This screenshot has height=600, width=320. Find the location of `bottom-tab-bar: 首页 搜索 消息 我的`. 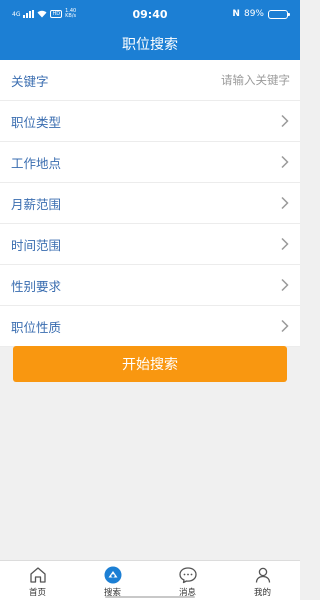

bottom-tab-bar: 首页 搜索 消息 我的 is located at coordinates (150, 580).